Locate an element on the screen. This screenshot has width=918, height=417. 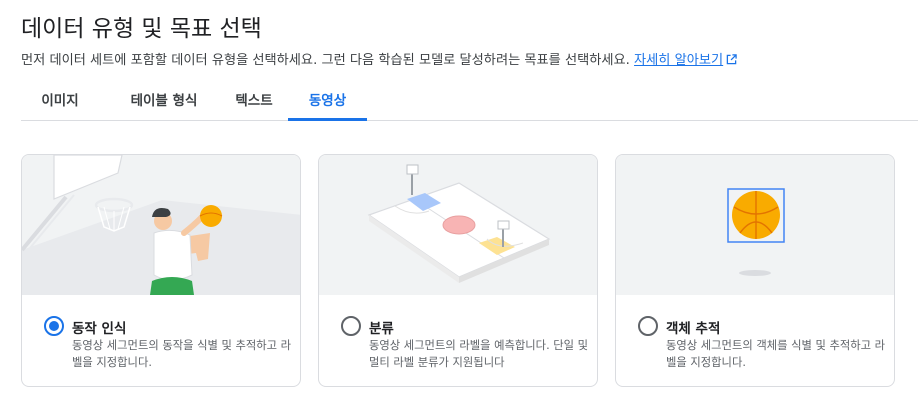
object-tracking-radio is located at coordinates (648, 326).